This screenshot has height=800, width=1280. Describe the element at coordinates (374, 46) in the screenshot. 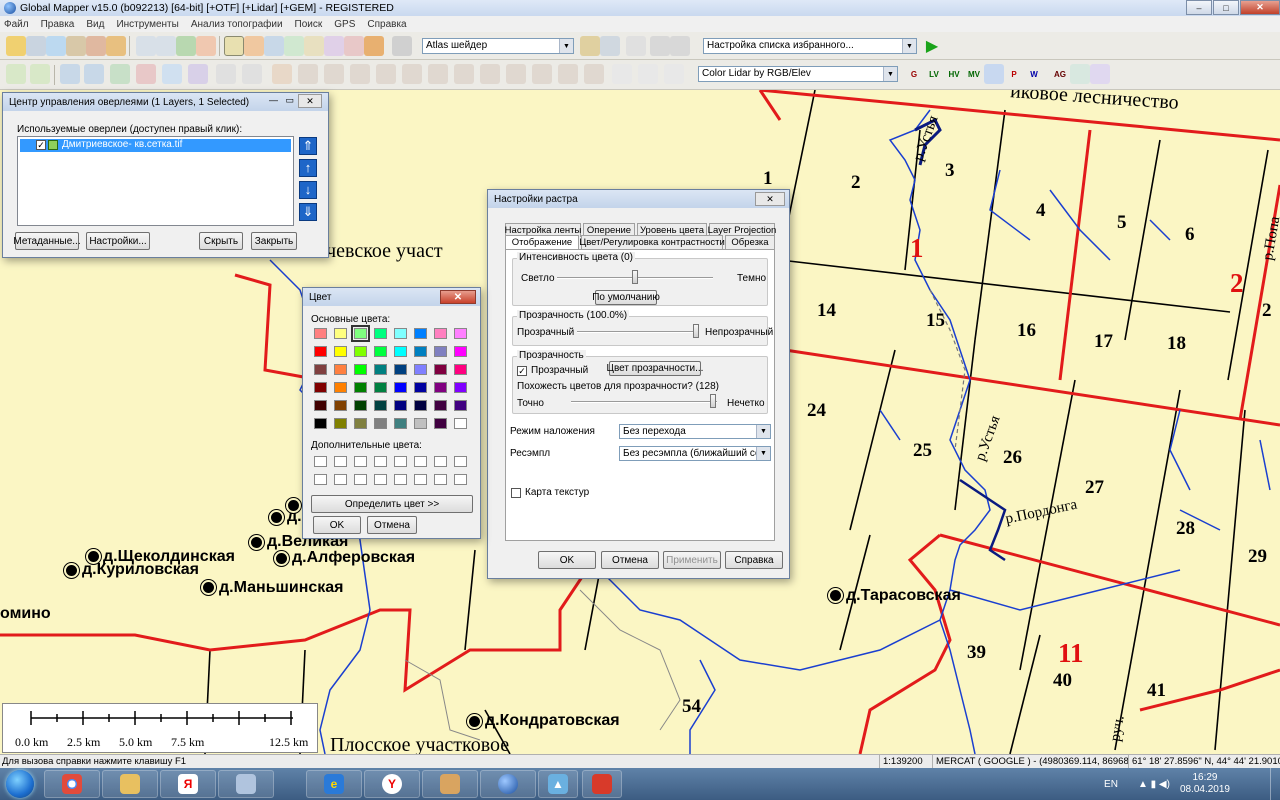

I see `feature-icon` at that location.